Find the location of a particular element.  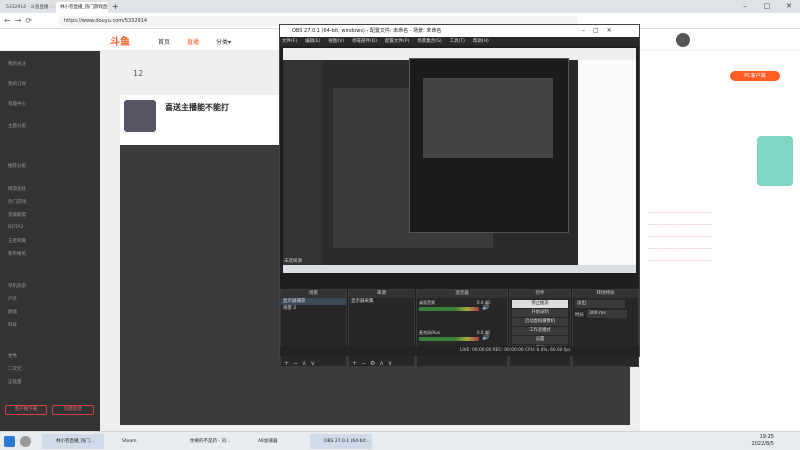

sidebar-item: 颜值 is located at coordinates (12, 312).